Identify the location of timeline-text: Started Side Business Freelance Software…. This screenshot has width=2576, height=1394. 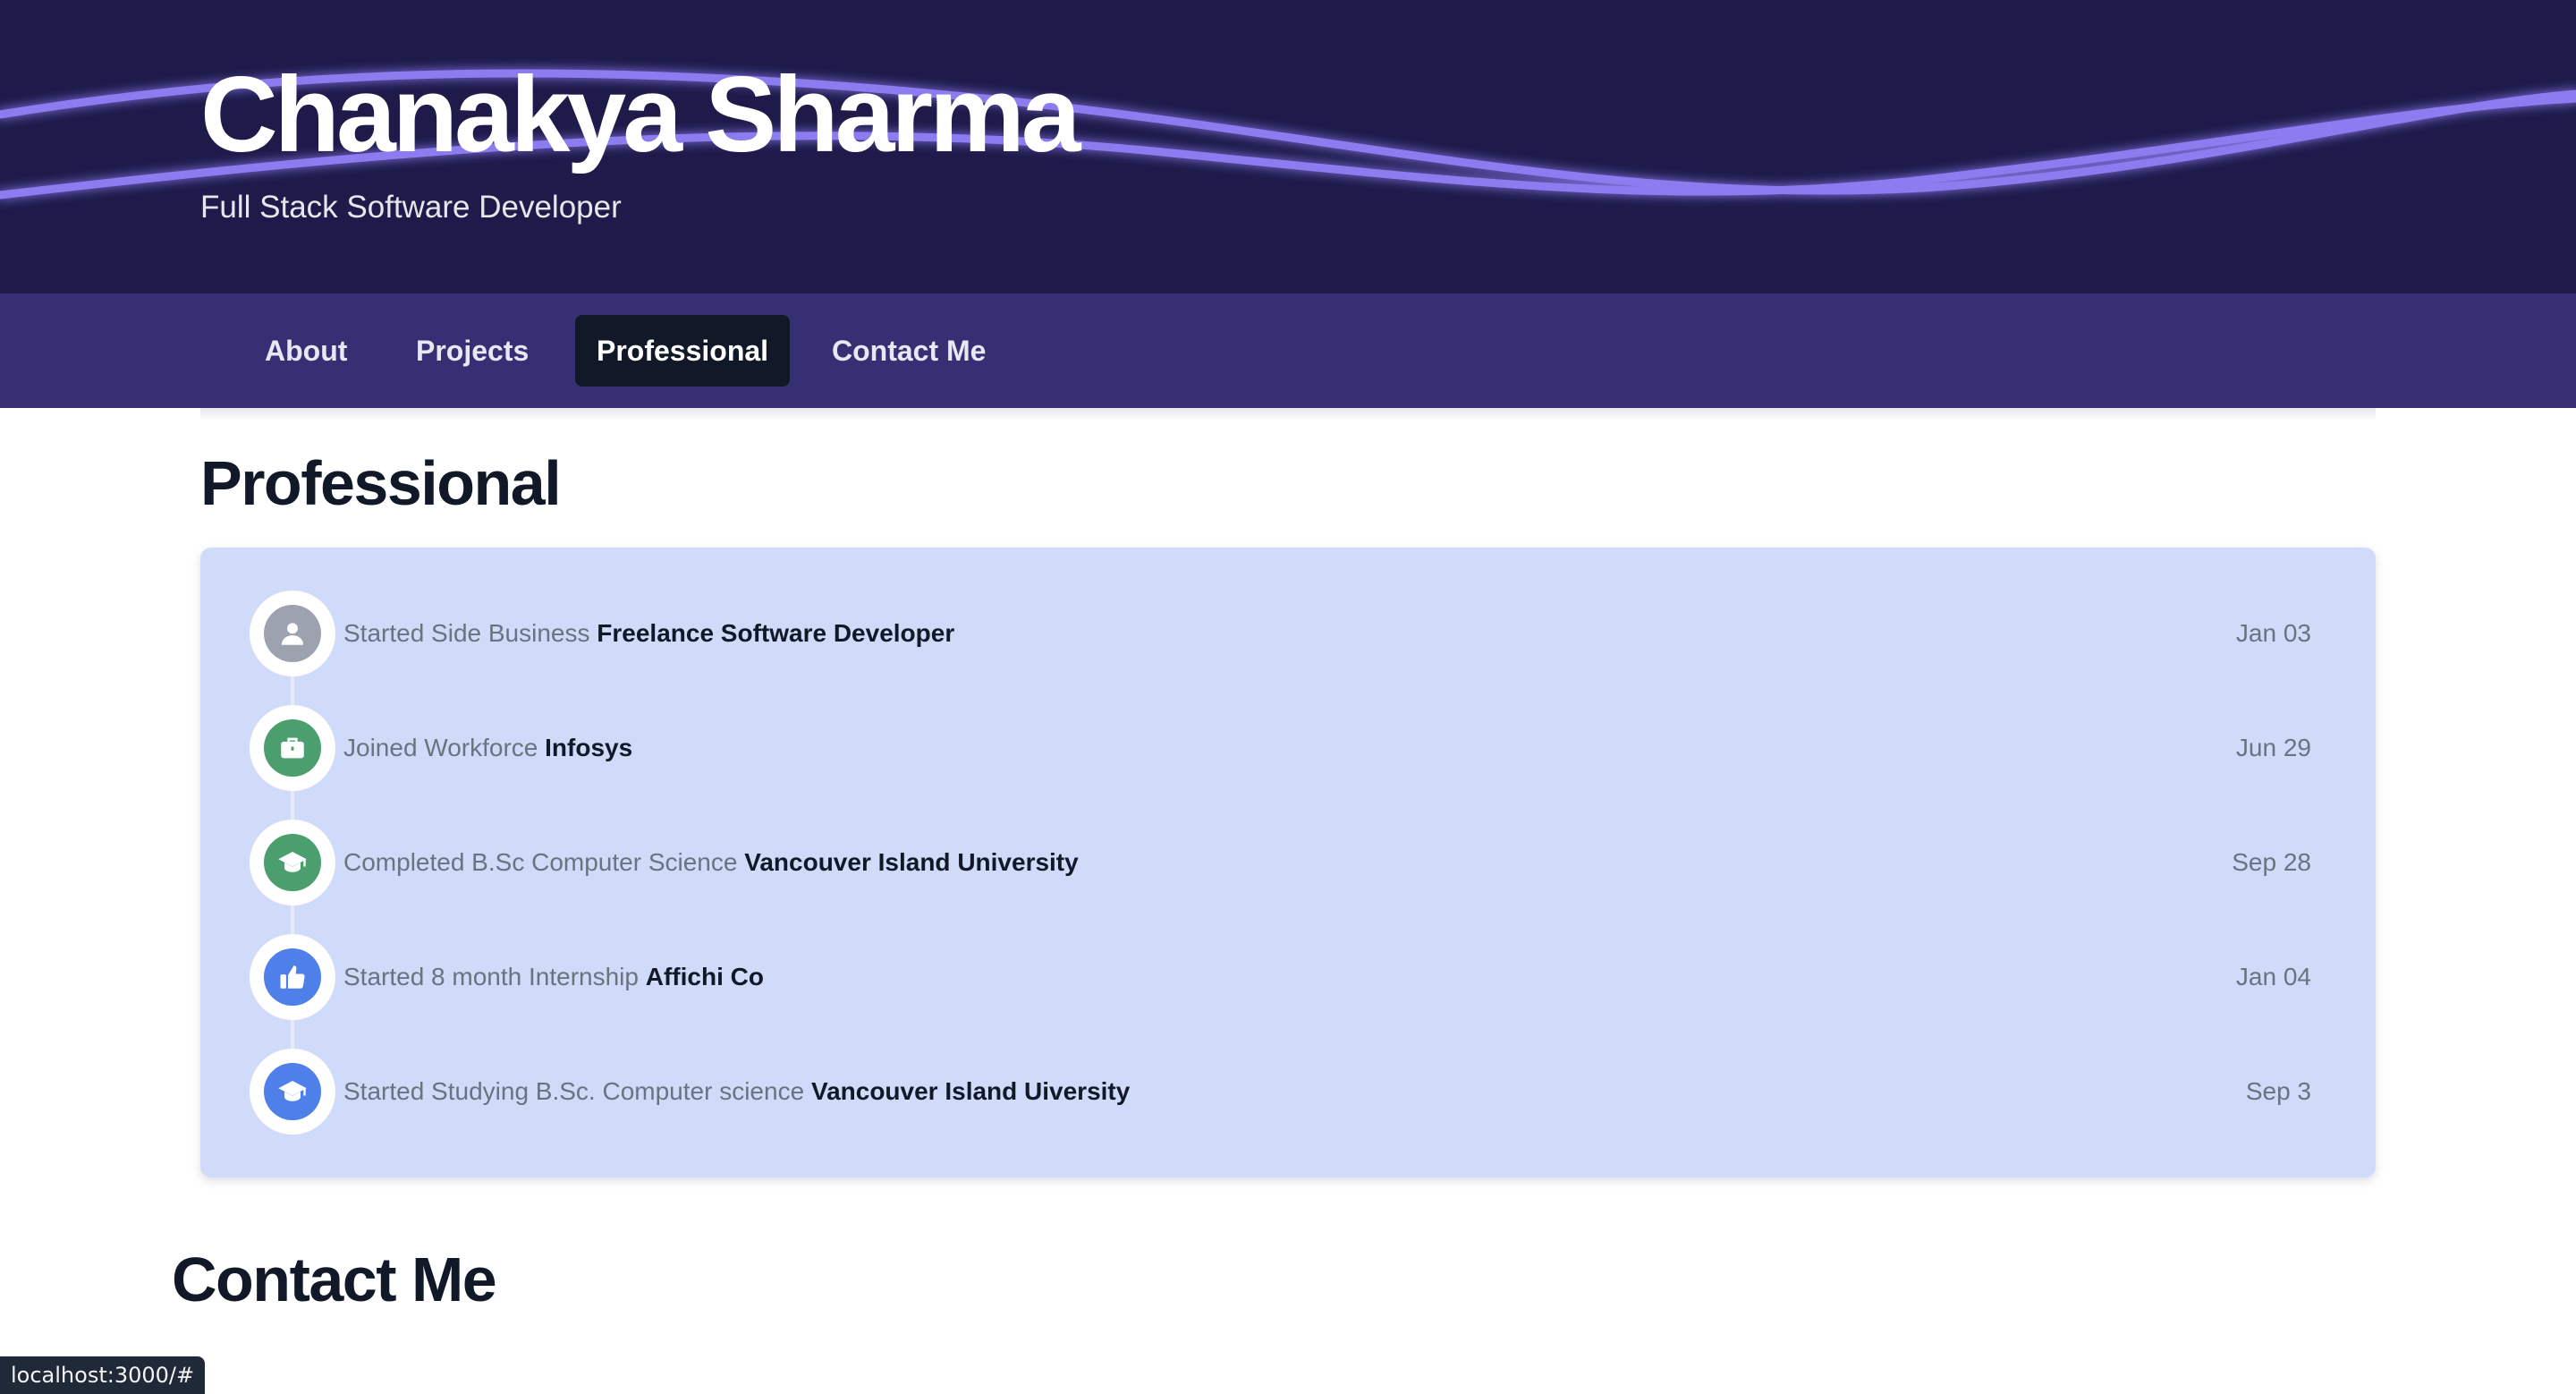
(648, 633).